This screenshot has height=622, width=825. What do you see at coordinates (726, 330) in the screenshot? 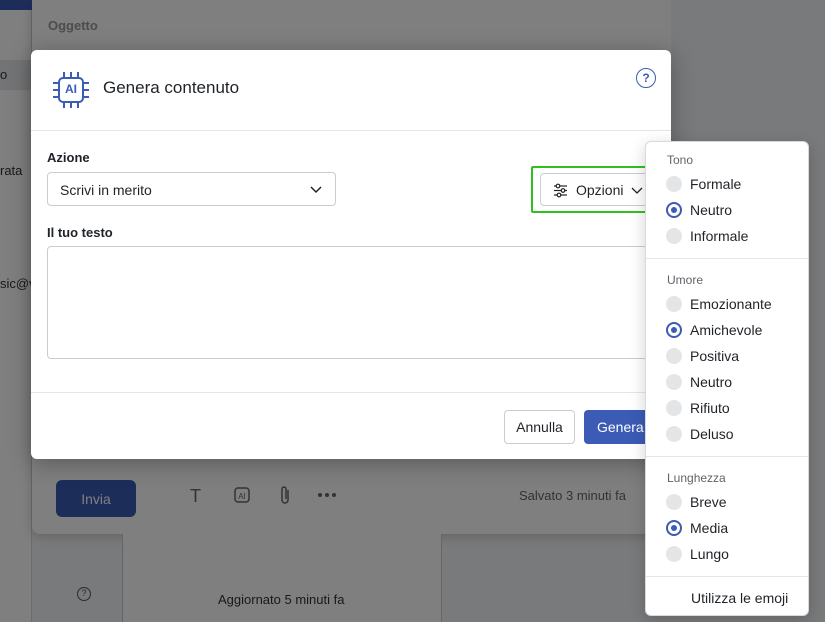
I see `radio-label: Amichevole` at bounding box center [726, 330].